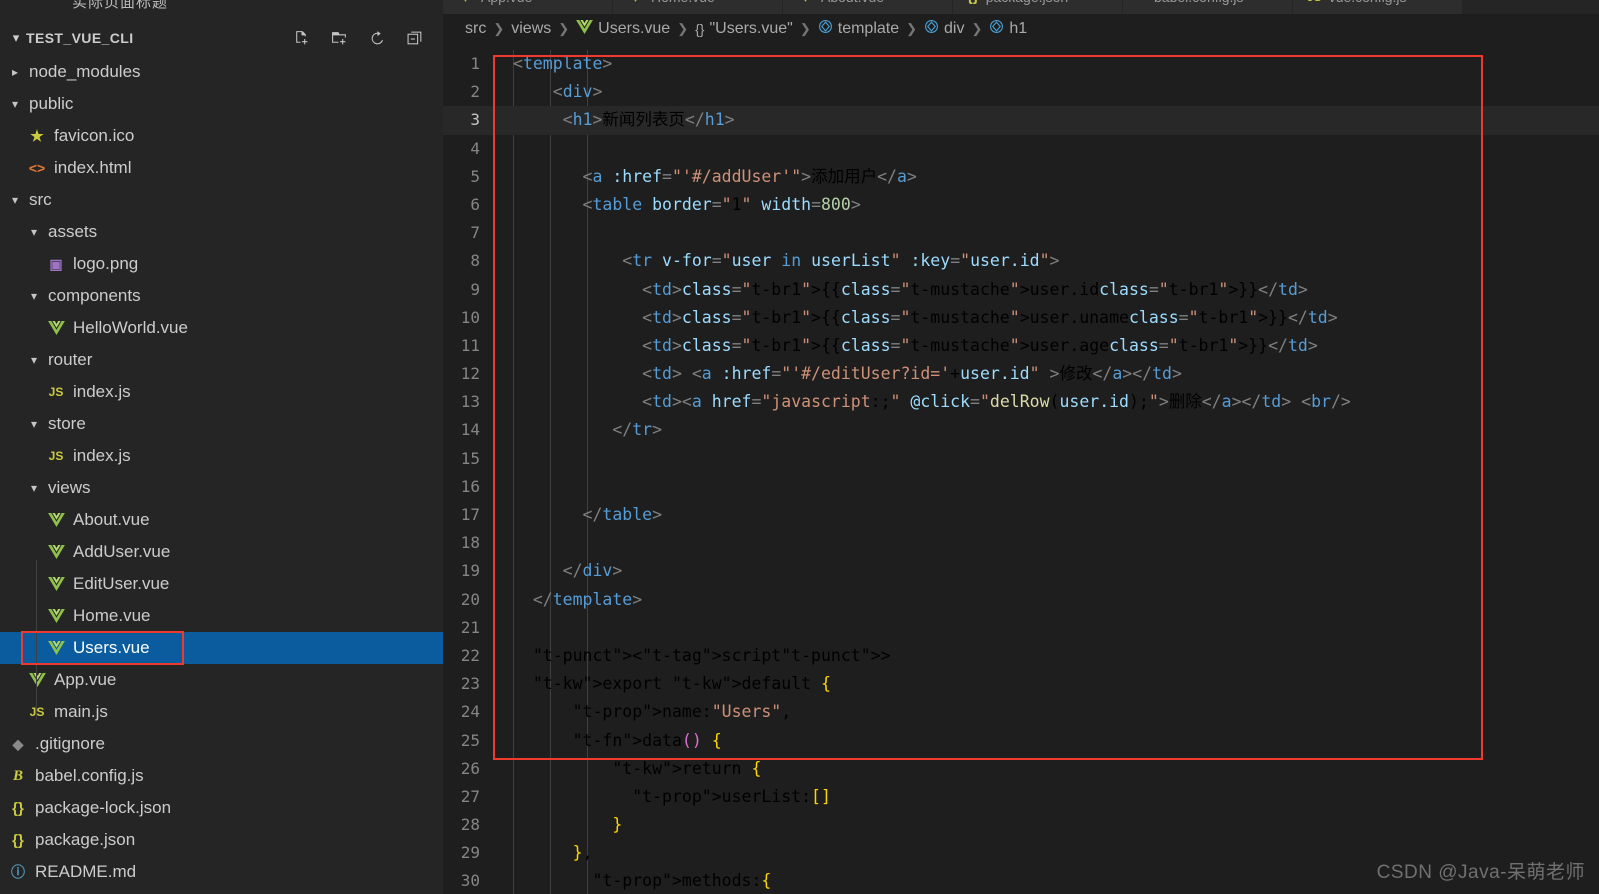 Image resolution: width=1599 pixels, height=894 pixels. I want to click on tree-item-label: Home.vue, so click(112, 615).